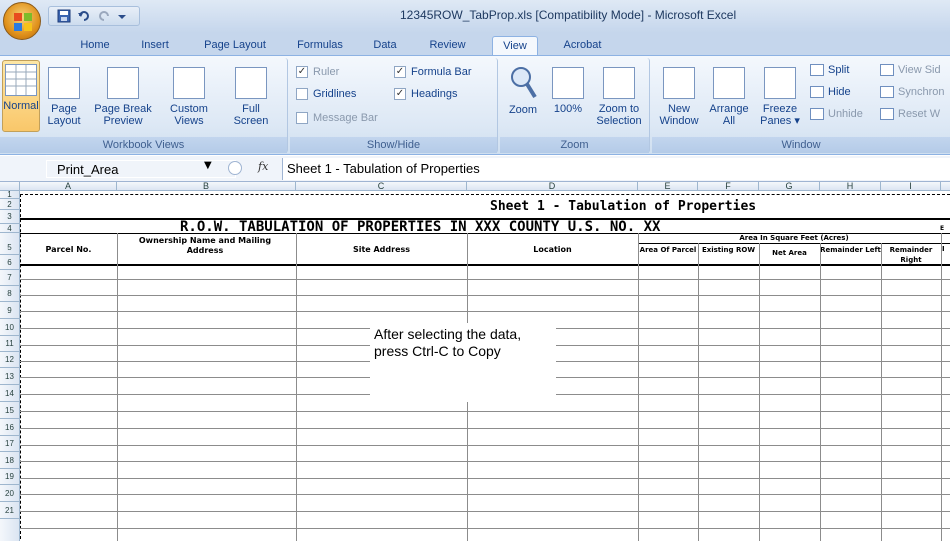  I want to click on gridlines-checkbox: Gridlines, so click(326, 94).